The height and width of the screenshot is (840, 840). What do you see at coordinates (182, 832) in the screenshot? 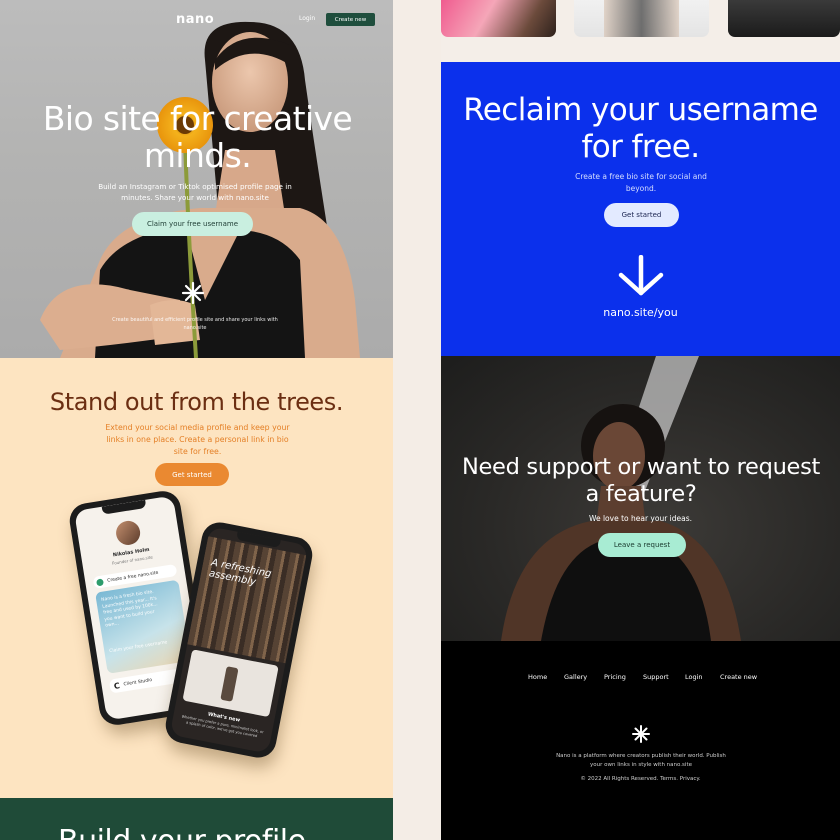
I see `build-profile-title: Build your profile` at bounding box center [182, 832].